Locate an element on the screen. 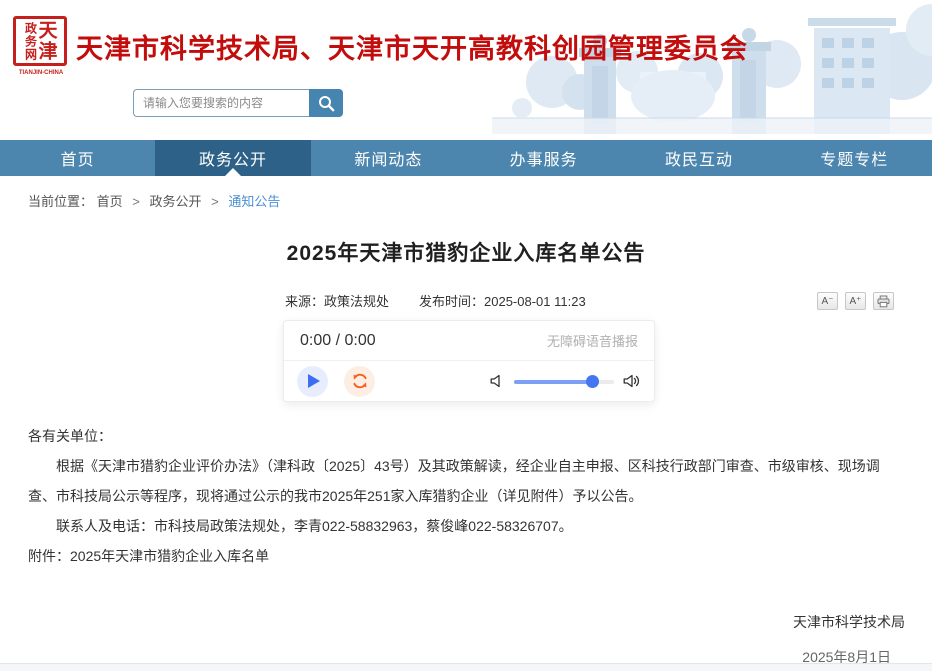  print-button is located at coordinates (883, 301).